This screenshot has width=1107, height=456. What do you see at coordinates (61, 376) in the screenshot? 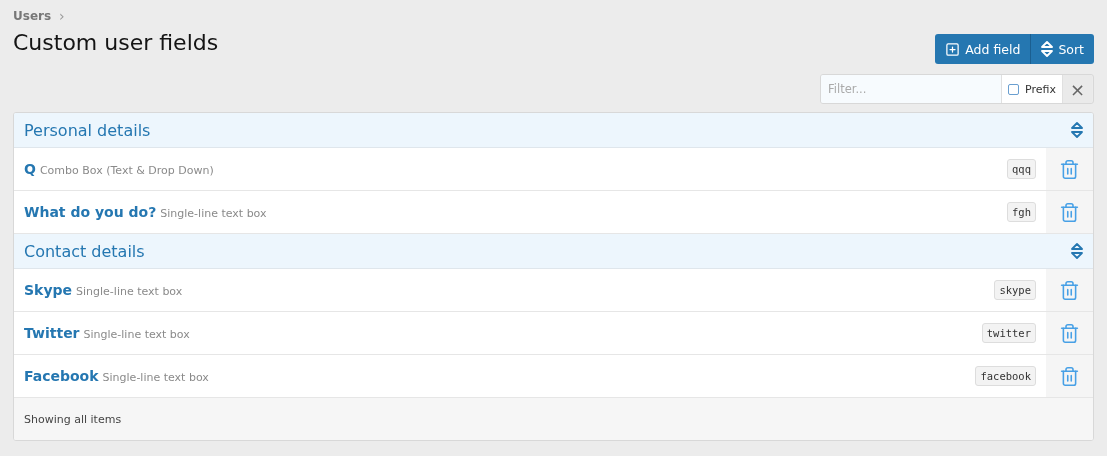
I see `field-name-link: Facebook` at bounding box center [61, 376].